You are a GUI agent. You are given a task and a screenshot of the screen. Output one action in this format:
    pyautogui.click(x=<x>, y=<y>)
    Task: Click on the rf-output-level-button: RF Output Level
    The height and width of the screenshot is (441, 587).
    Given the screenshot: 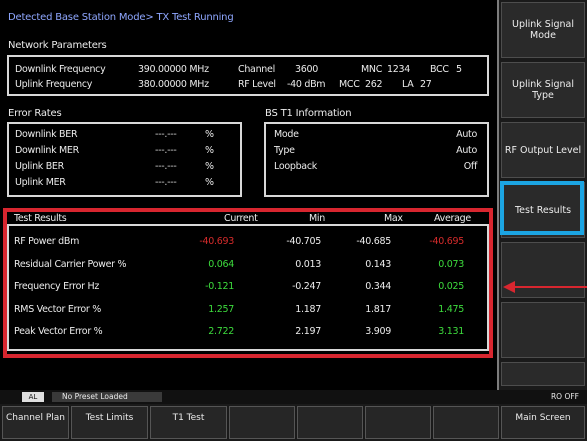 What is the action you would take?
    pyautogui.click(x=543, y=150)
    